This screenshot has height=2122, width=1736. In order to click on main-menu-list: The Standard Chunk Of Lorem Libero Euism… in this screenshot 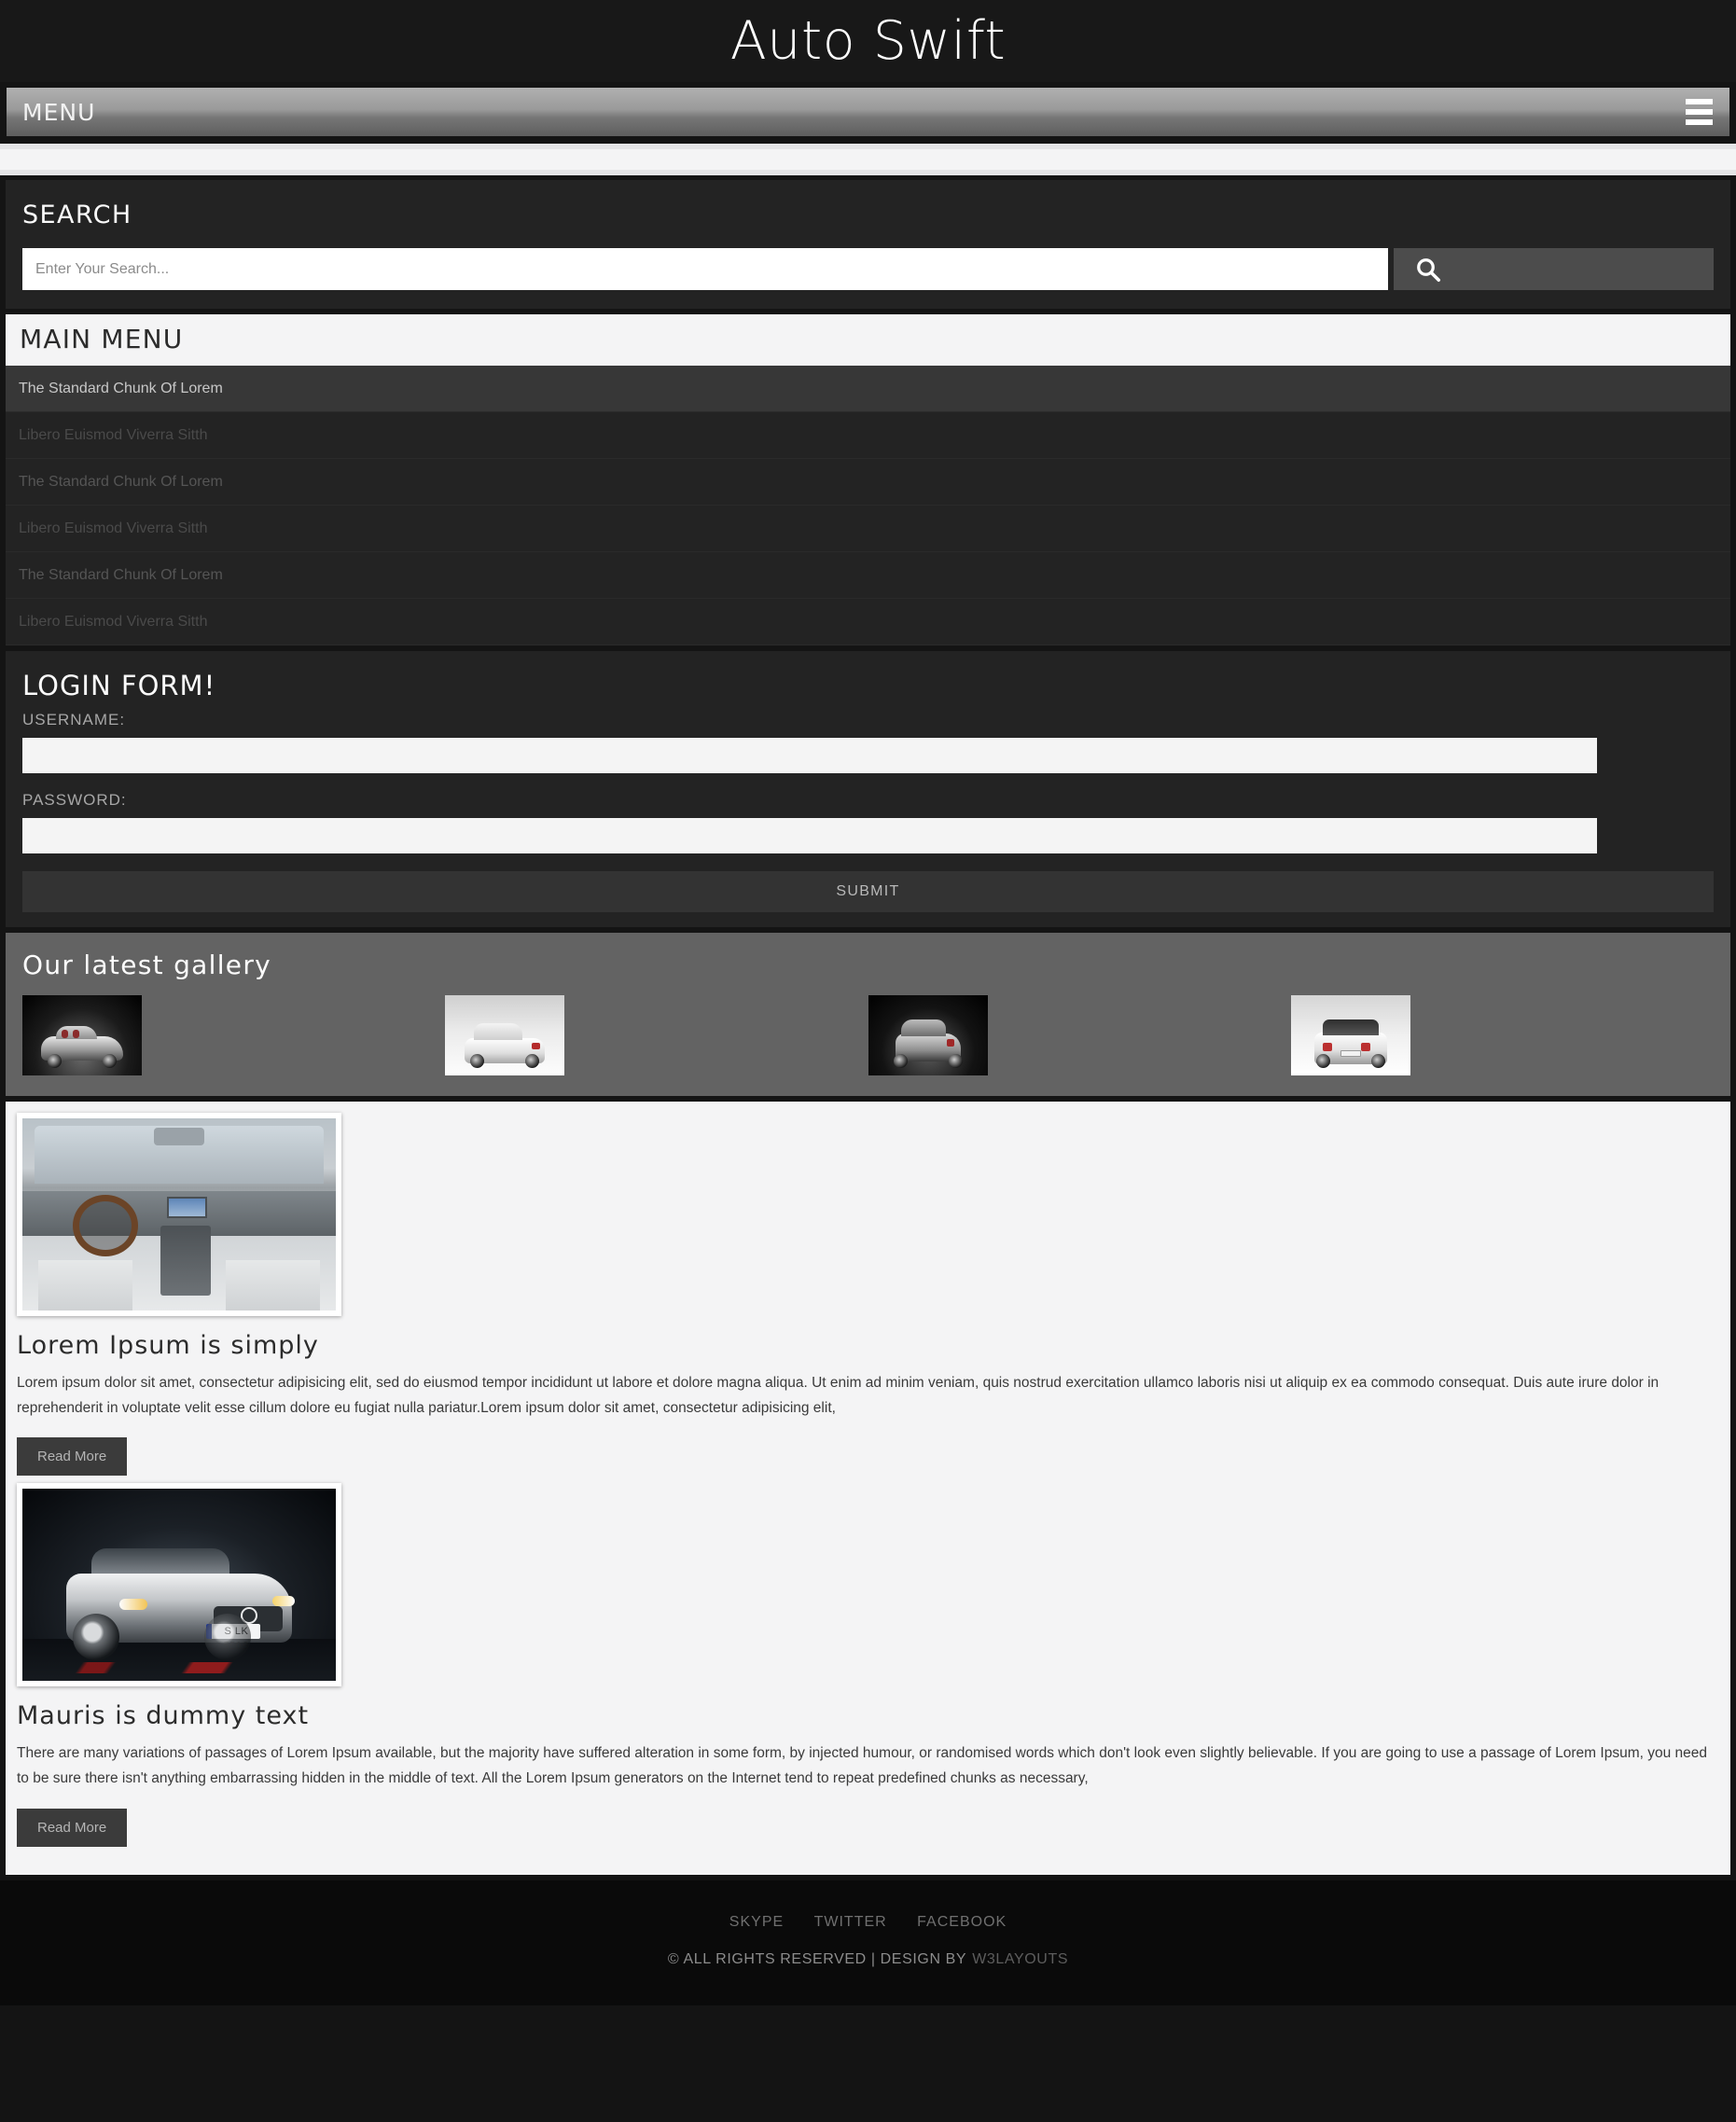, I will do `click(868, 505)`.